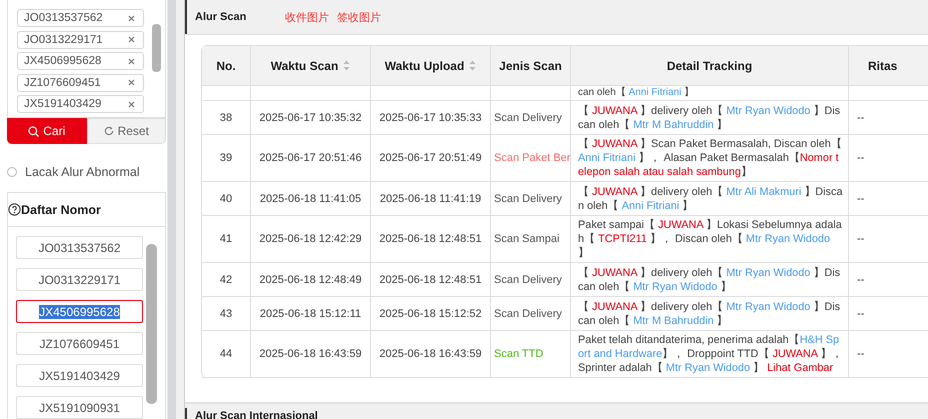 The image size is (928, 419). Describe the element at coordinates (531, 66) in the screenshot. I see `column-header: Jenis Scan` at that location.